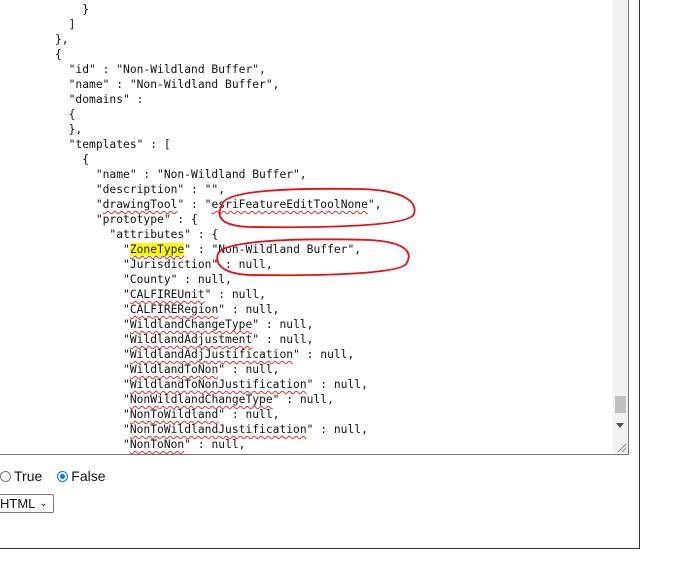 The image size is (699, 566). I want to click on scrollbar-thumb, so click(620, 404).